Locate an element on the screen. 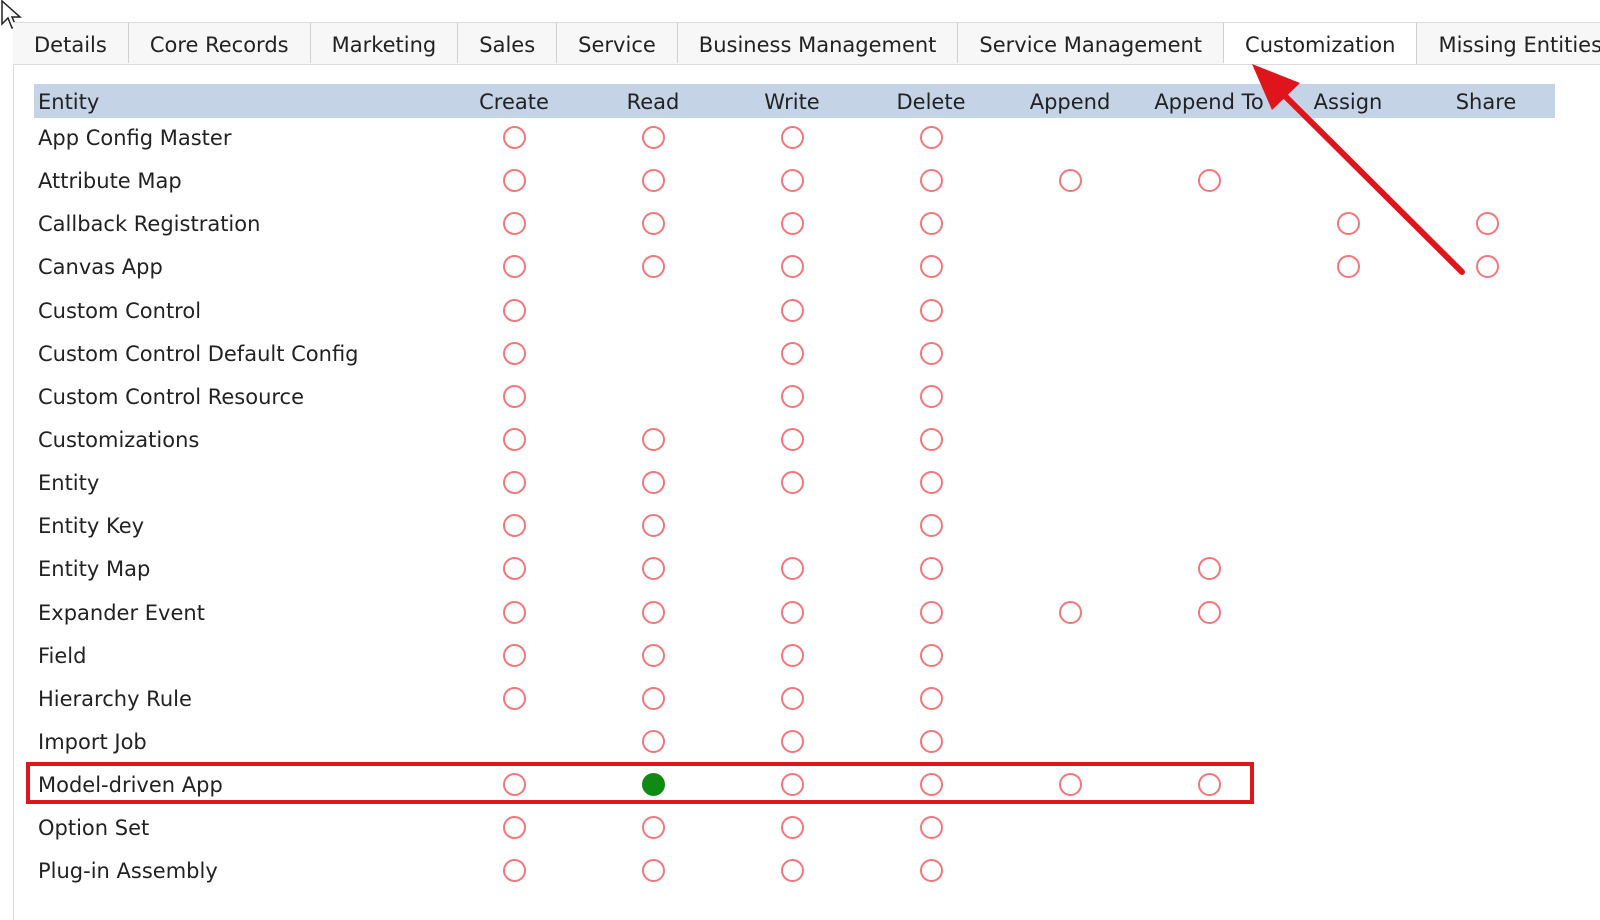 This screenshot has height=920, width=1600. annotation-arrow is located at coordinates (1358, 169).